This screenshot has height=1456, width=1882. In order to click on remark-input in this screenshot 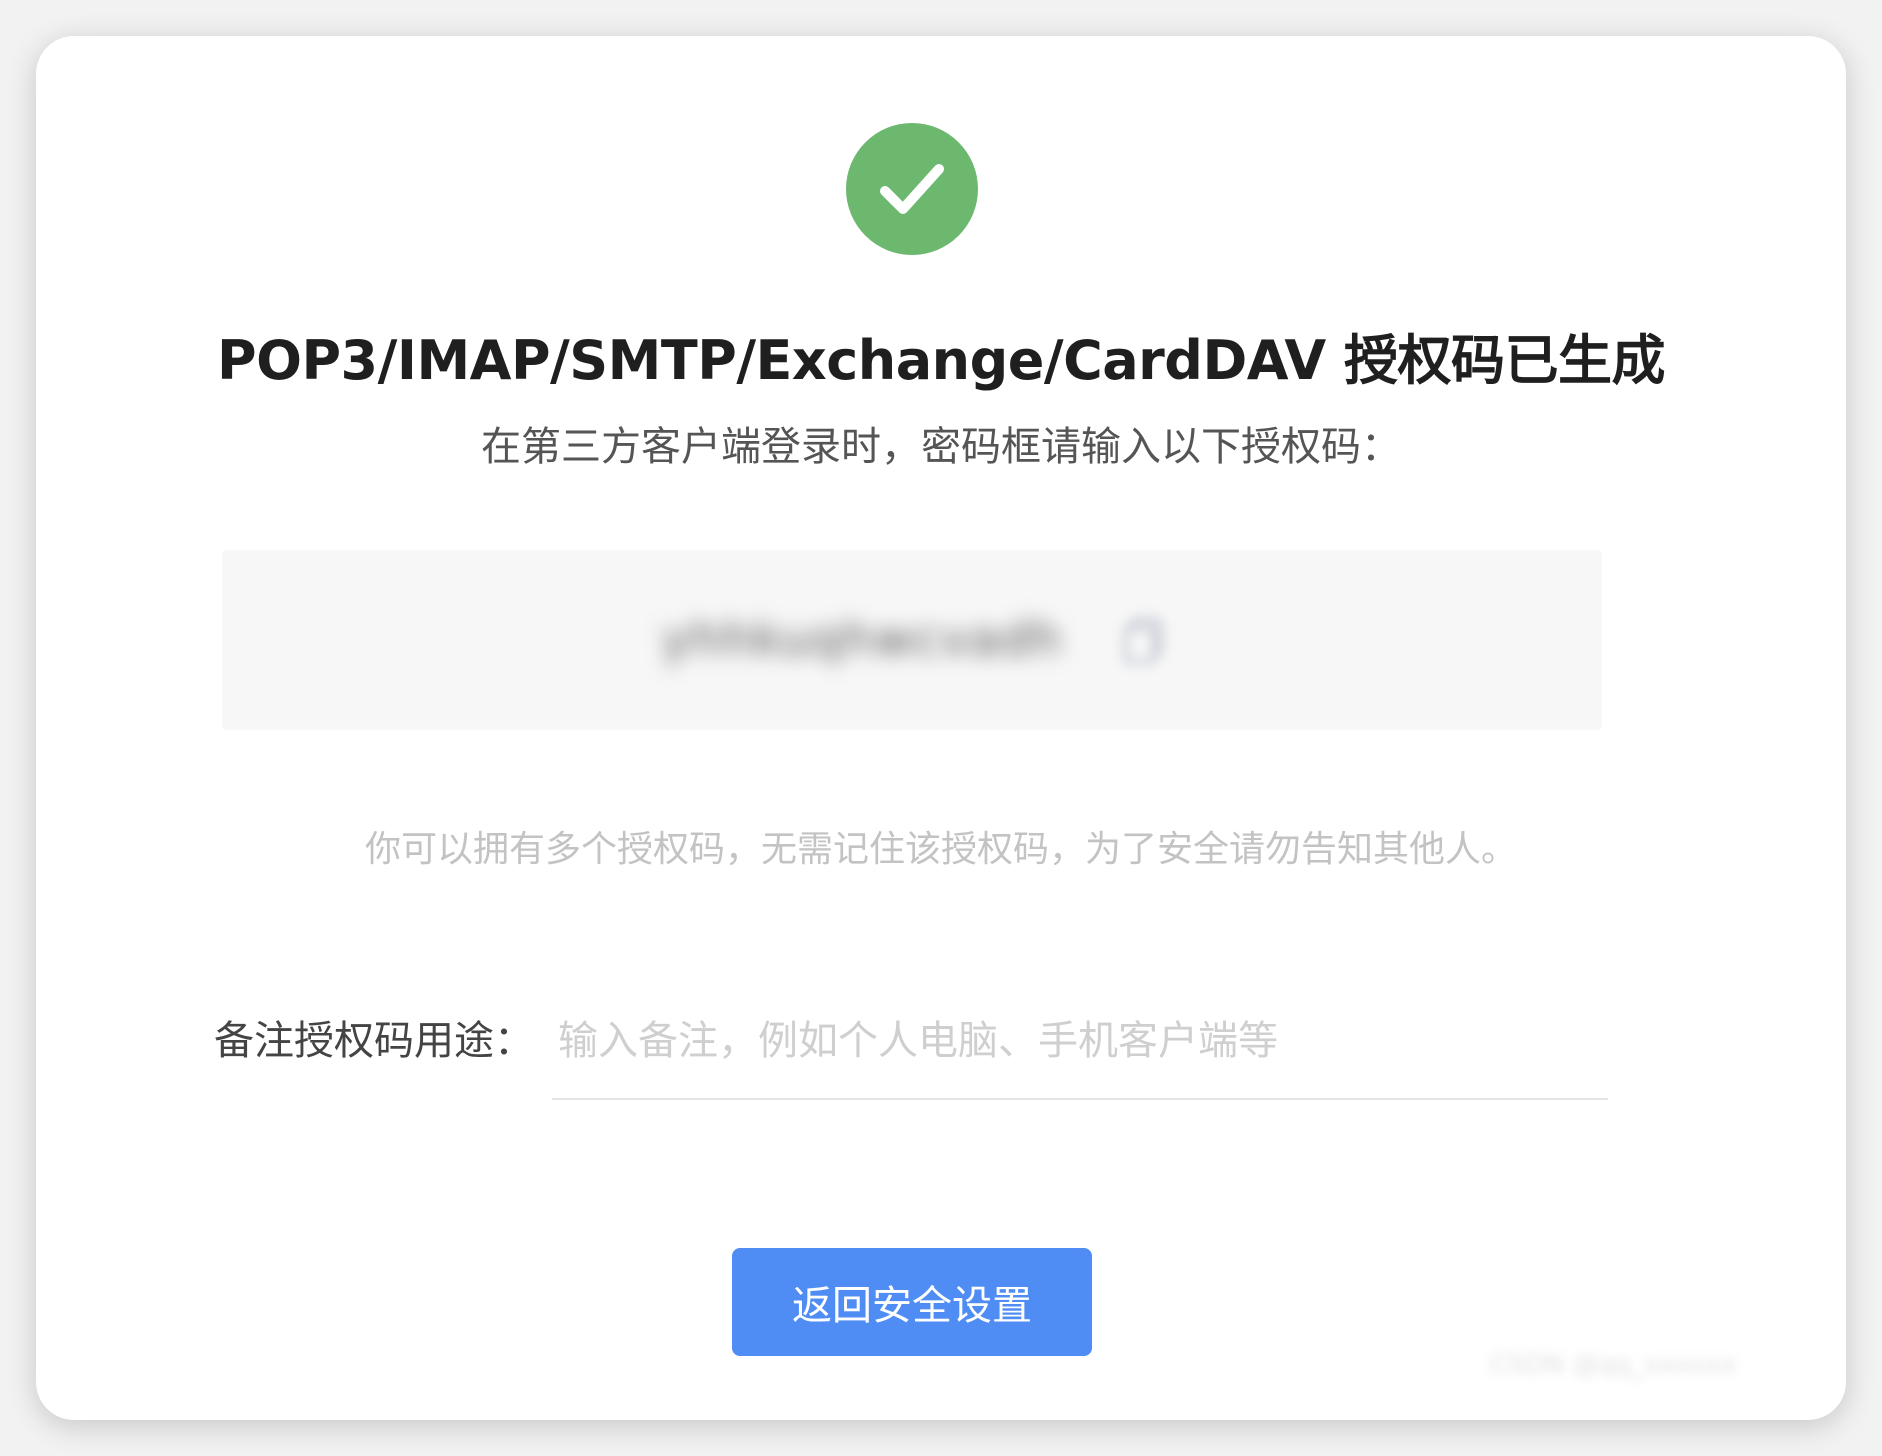, I will do `click(1080, 1050)`.